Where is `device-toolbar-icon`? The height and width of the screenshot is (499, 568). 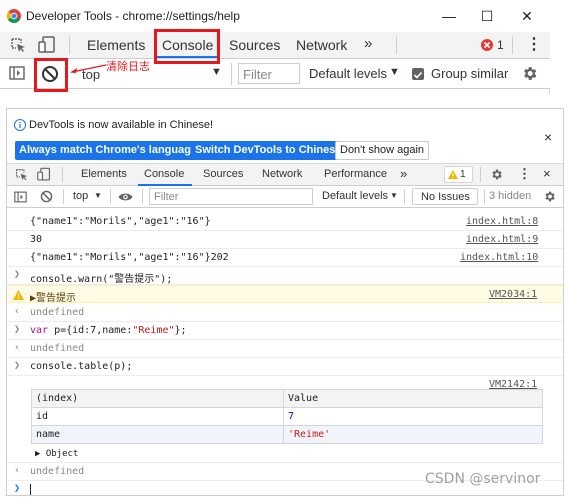 device-toolbar-icon is located at coordinates (47, 45).